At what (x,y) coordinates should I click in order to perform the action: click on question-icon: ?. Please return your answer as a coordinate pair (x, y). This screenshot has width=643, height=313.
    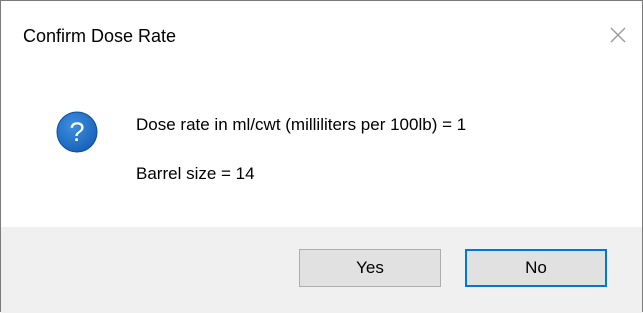
    Looking at the image, I should click on (77, 132).